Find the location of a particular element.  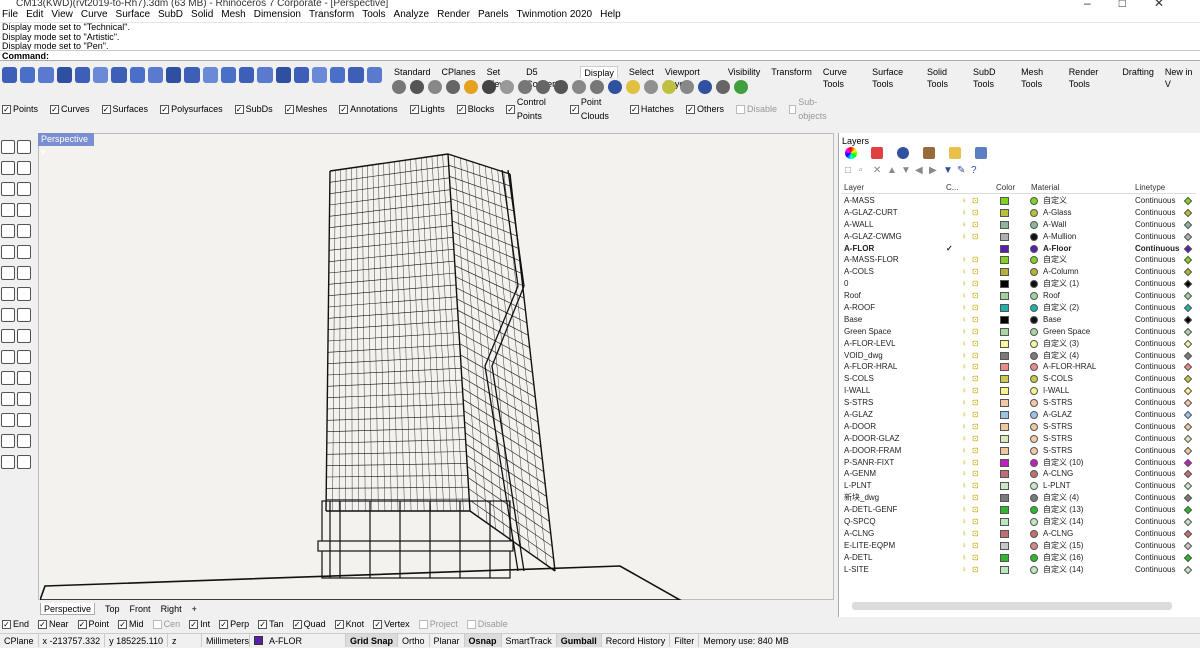

menu-item: Curve is located at coordinates (94, 15).